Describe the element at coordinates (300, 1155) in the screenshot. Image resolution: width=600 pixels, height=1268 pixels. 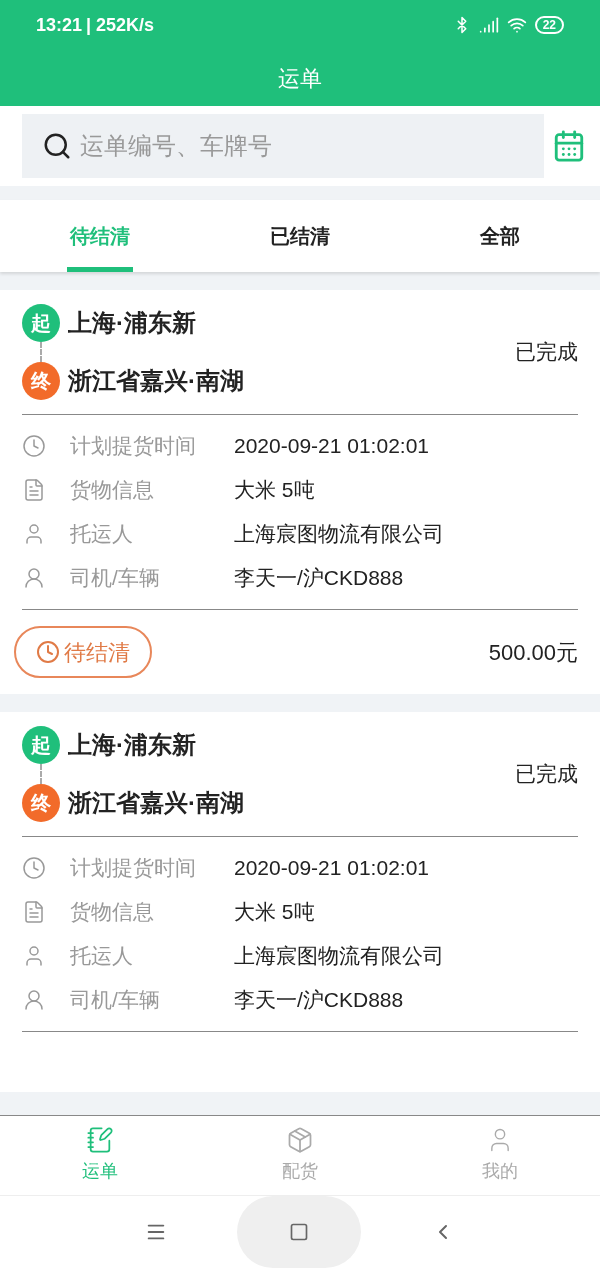
I see `nav-tab: 配货` at that location.